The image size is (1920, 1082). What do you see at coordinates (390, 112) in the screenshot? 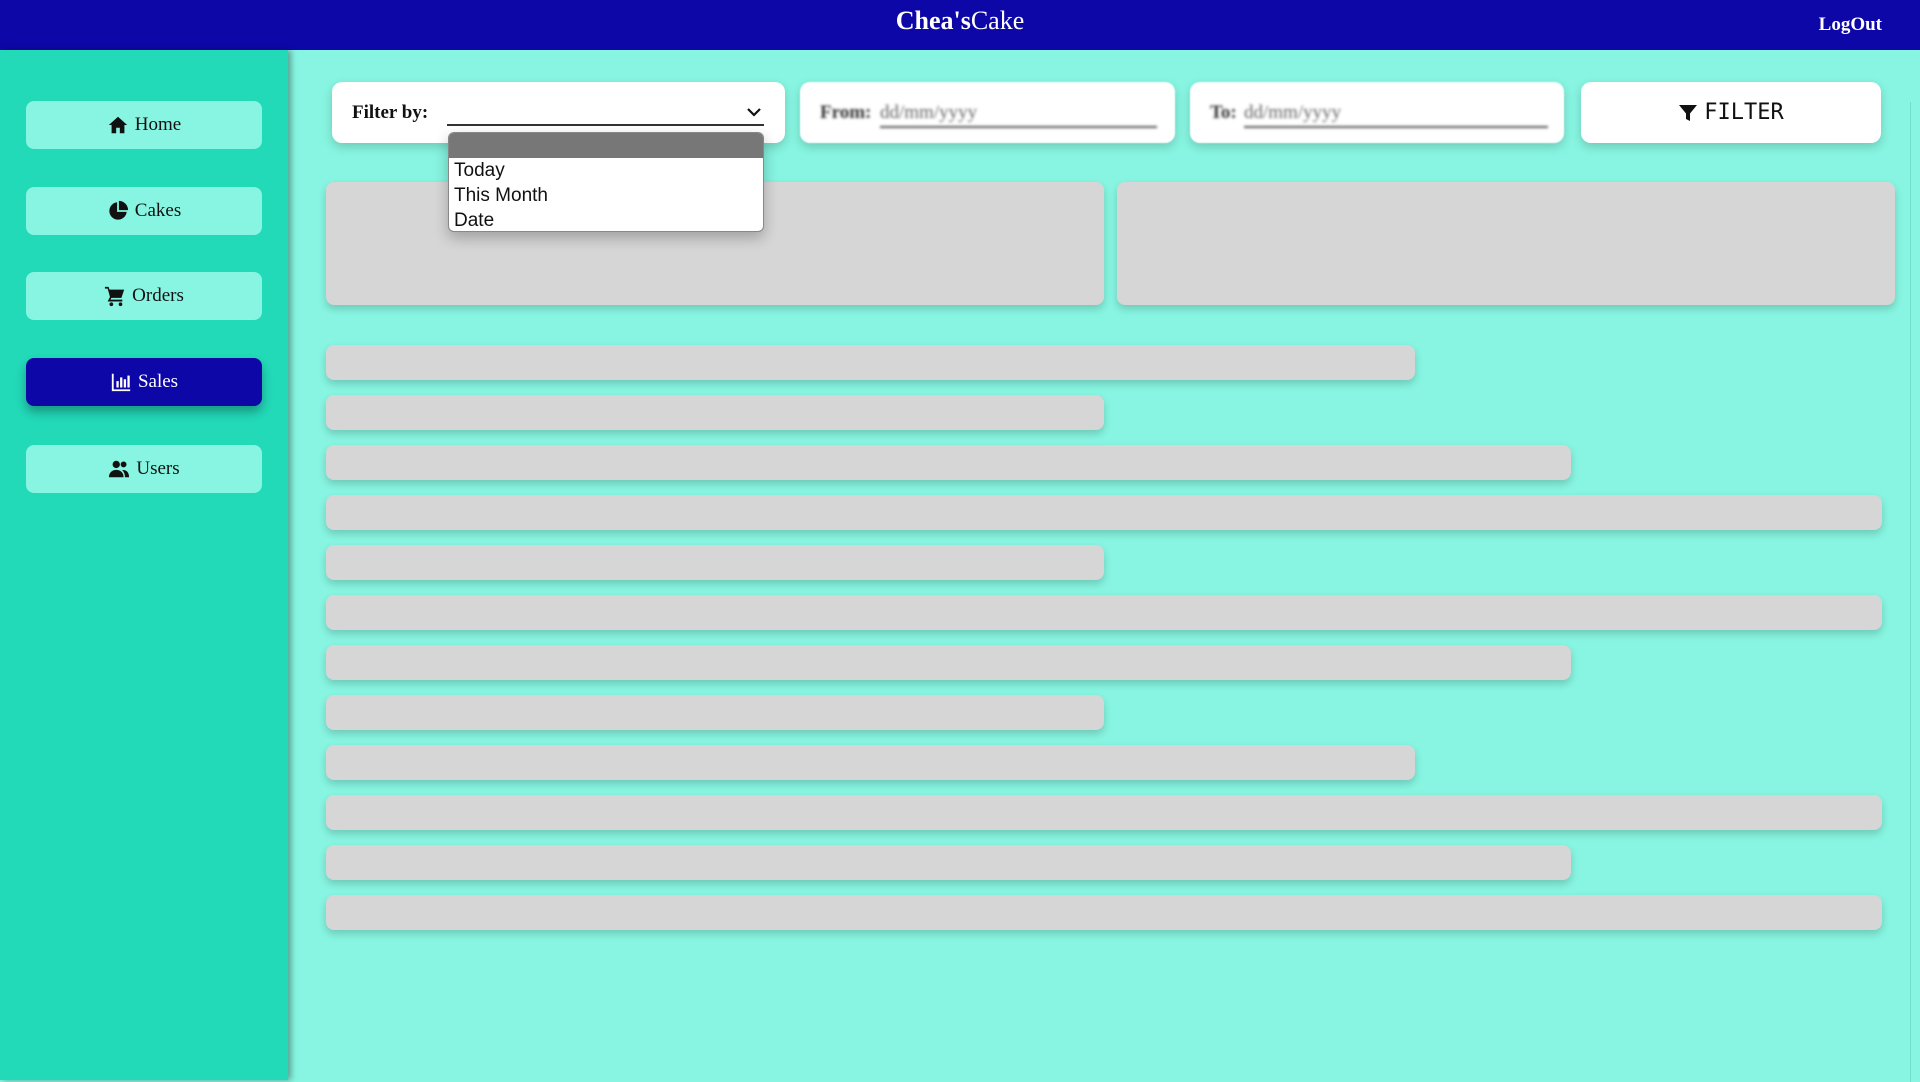
I see `filter-by-label: Filter by:` at bounding box center [390, 112].